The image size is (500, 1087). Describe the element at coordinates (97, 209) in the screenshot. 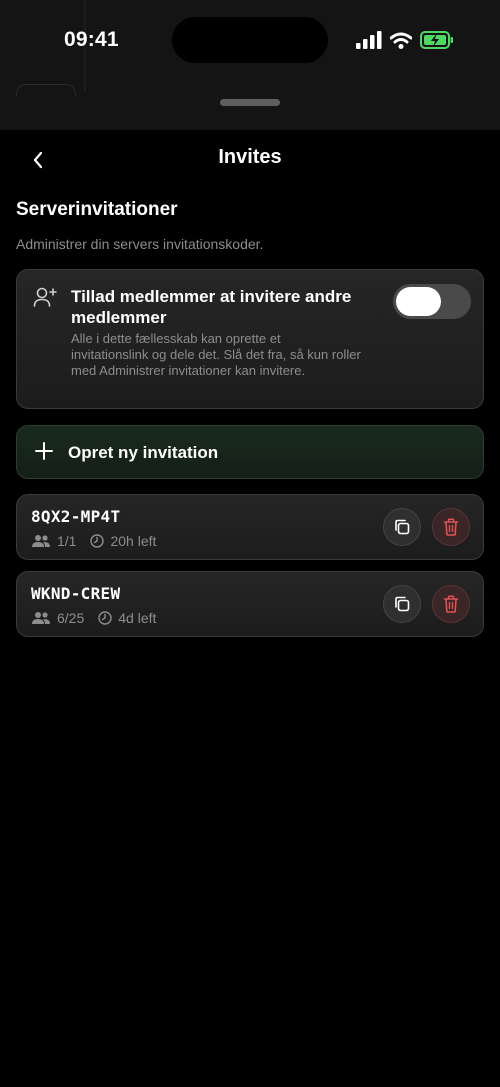

I see `section-title: Serverinvitationer` at that location.